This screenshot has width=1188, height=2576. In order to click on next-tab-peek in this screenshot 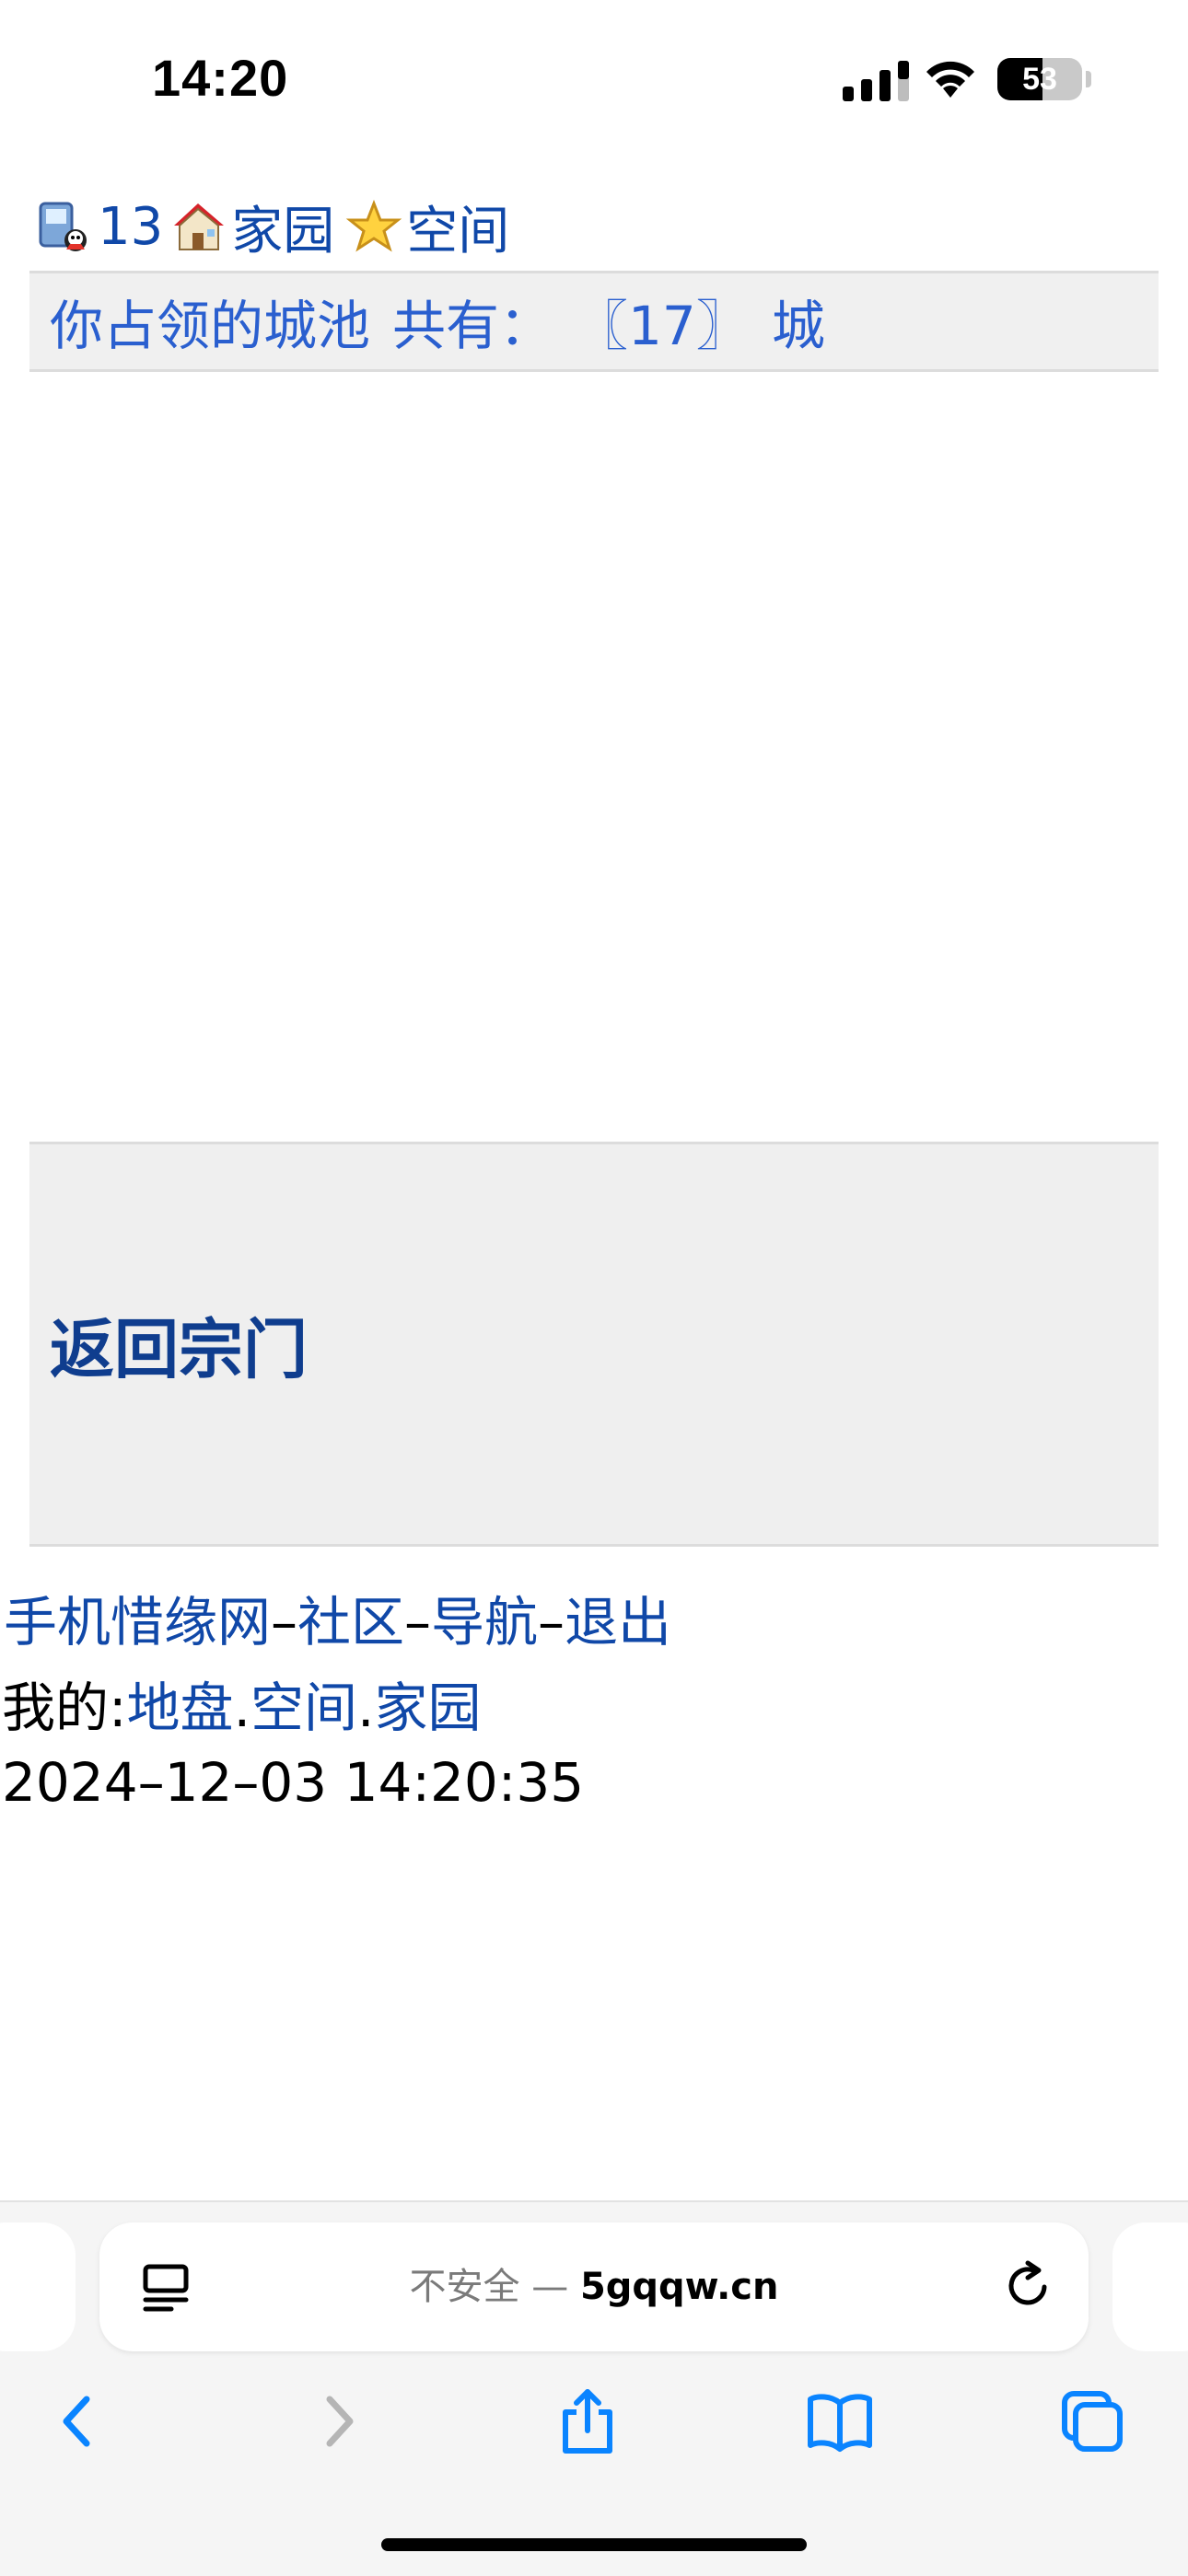, I will do `click(1150, 2286)`.